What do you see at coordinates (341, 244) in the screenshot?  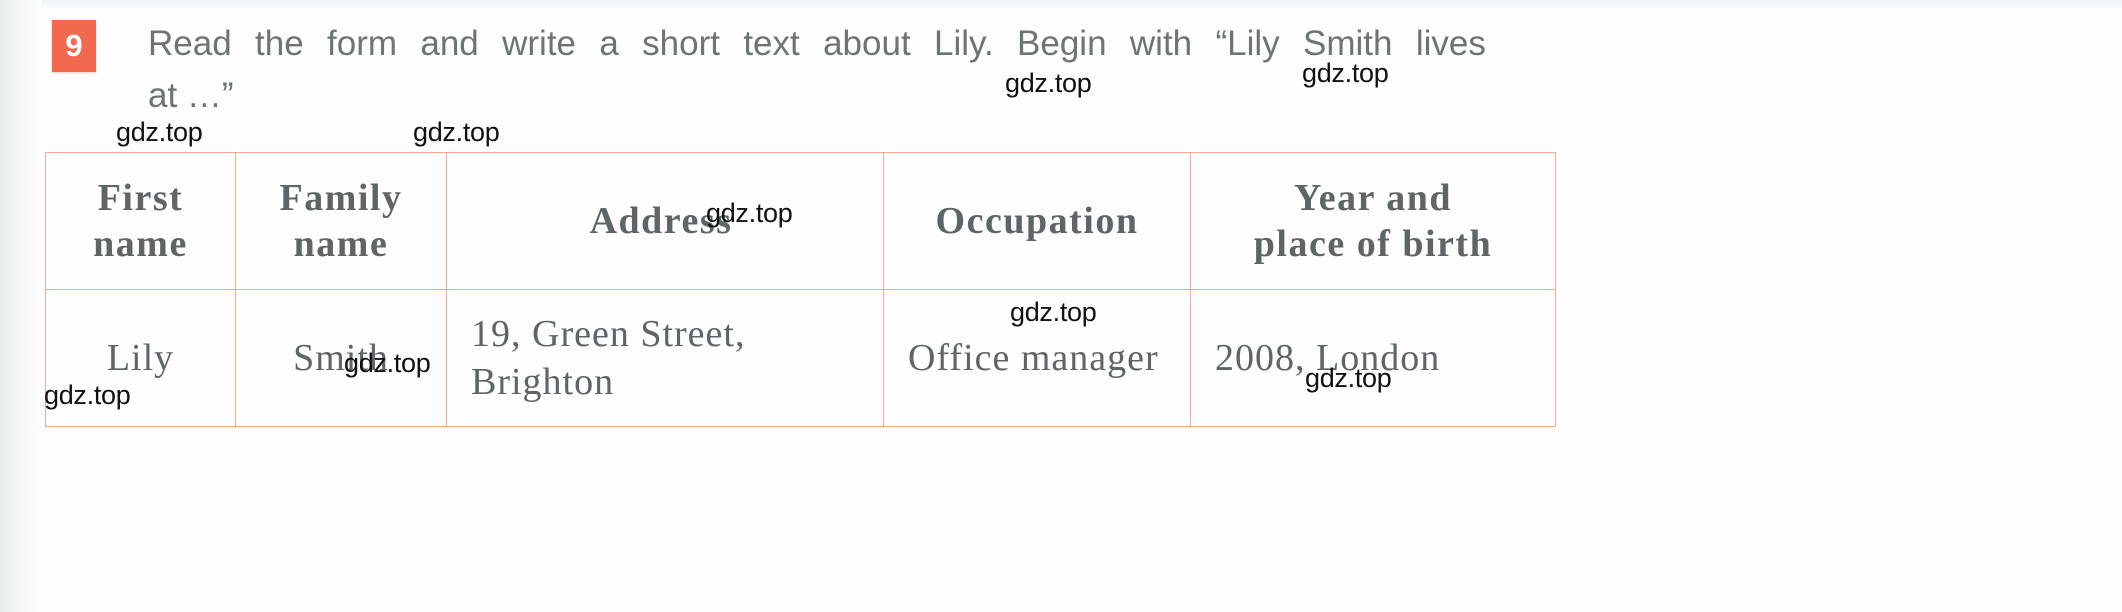 I see `header-family-name-line2: name` at bounding box center [341, 244].